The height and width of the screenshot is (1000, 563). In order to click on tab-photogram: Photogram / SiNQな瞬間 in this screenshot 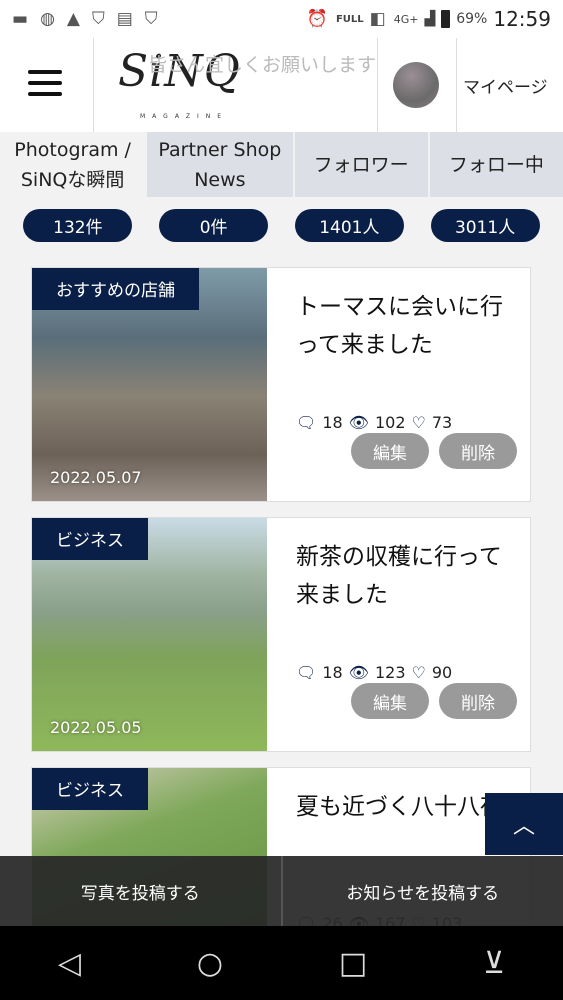, I will do `click(73, 164)`.